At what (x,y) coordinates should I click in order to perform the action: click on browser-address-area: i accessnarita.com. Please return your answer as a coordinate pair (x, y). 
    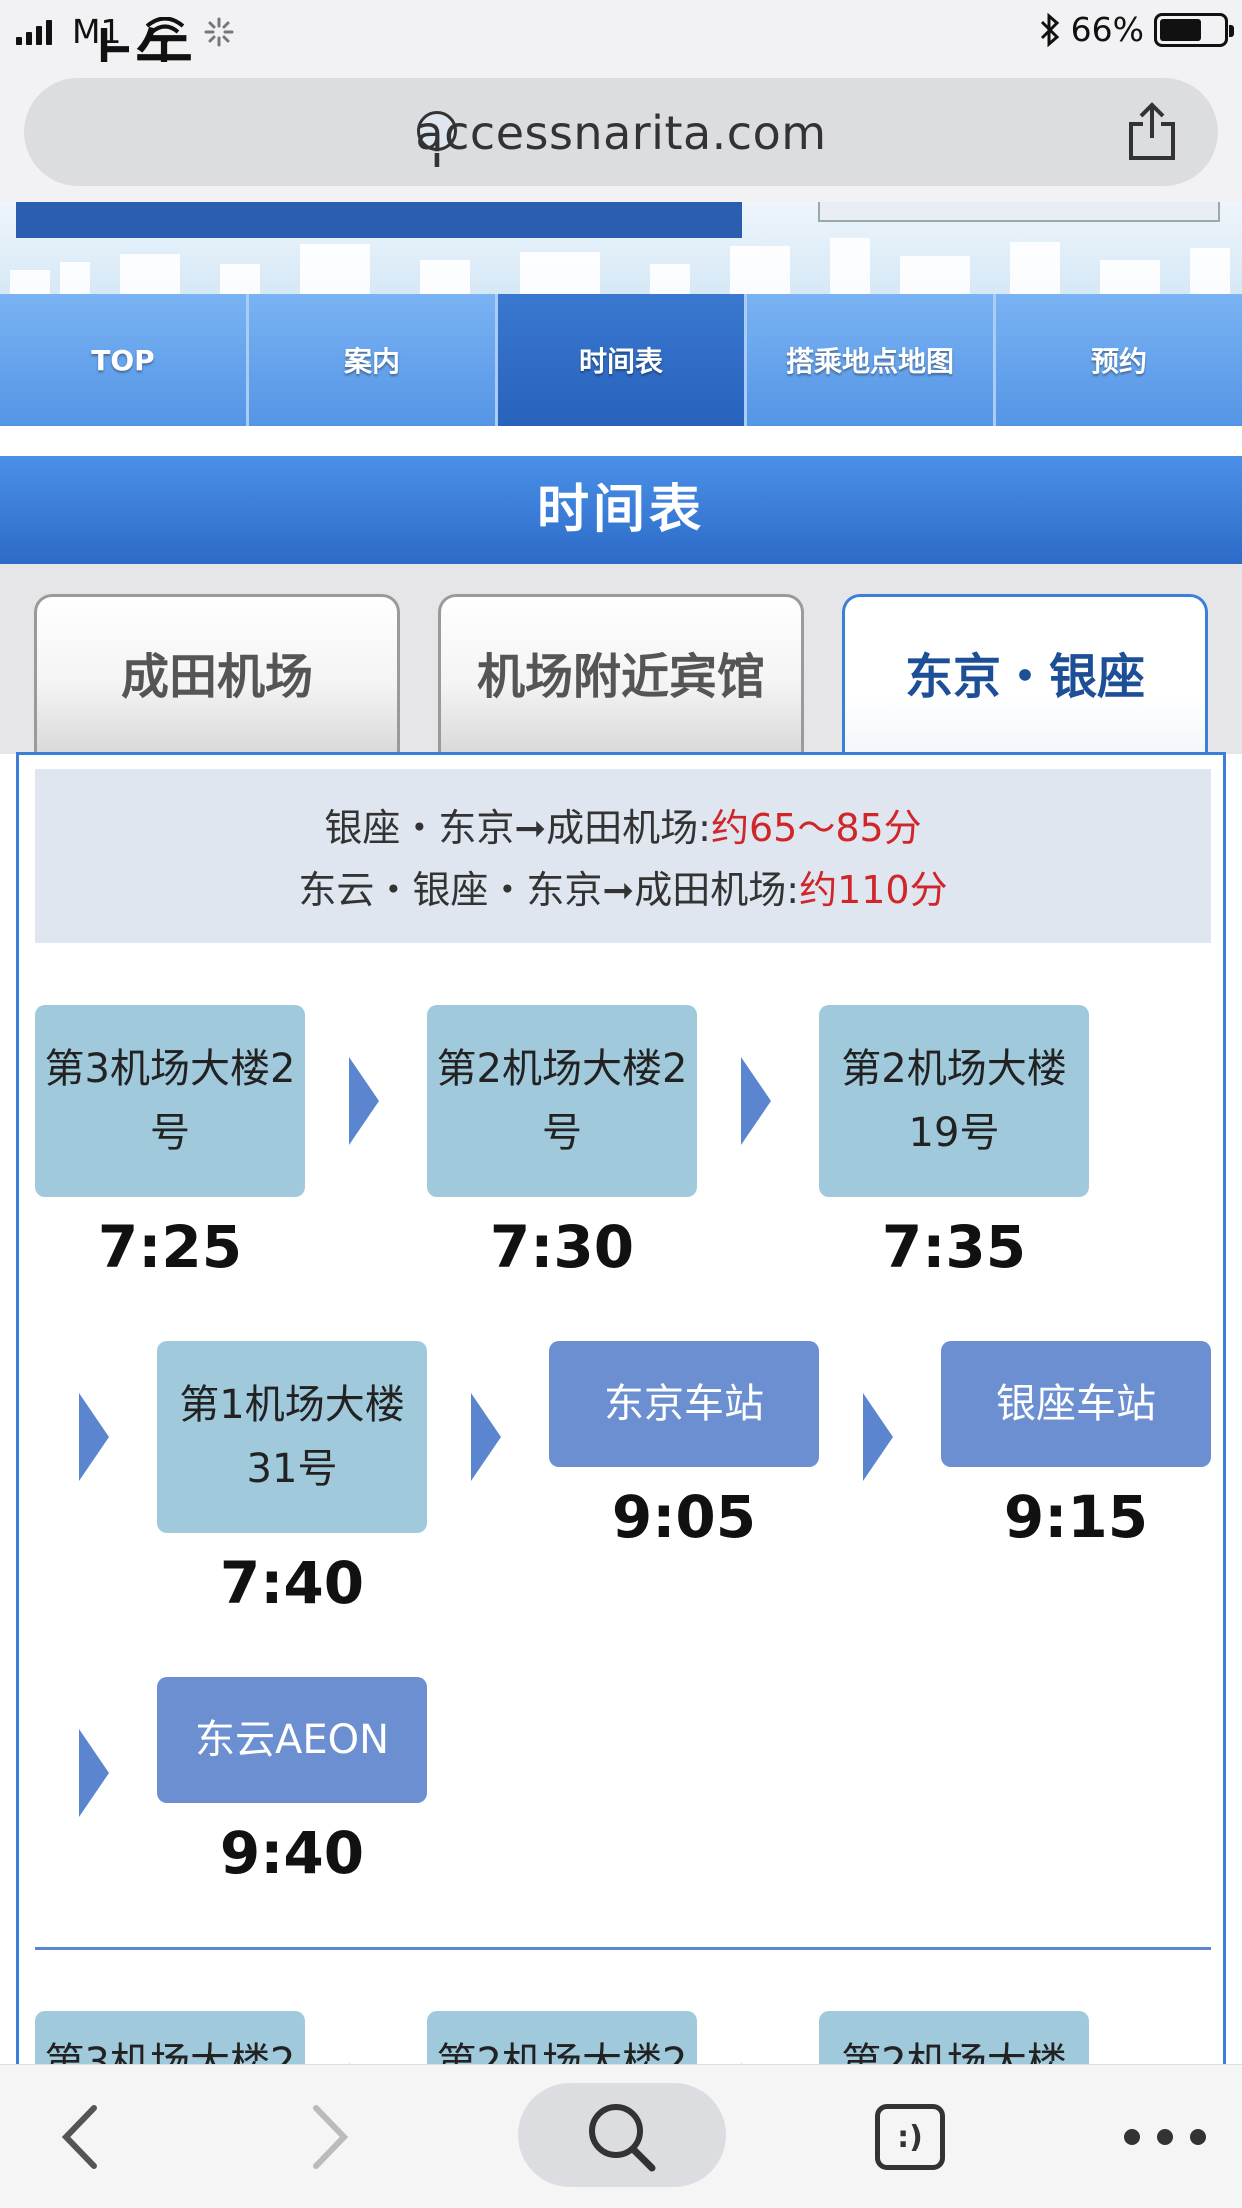
    Looking at the image, I should click on (621, 132).